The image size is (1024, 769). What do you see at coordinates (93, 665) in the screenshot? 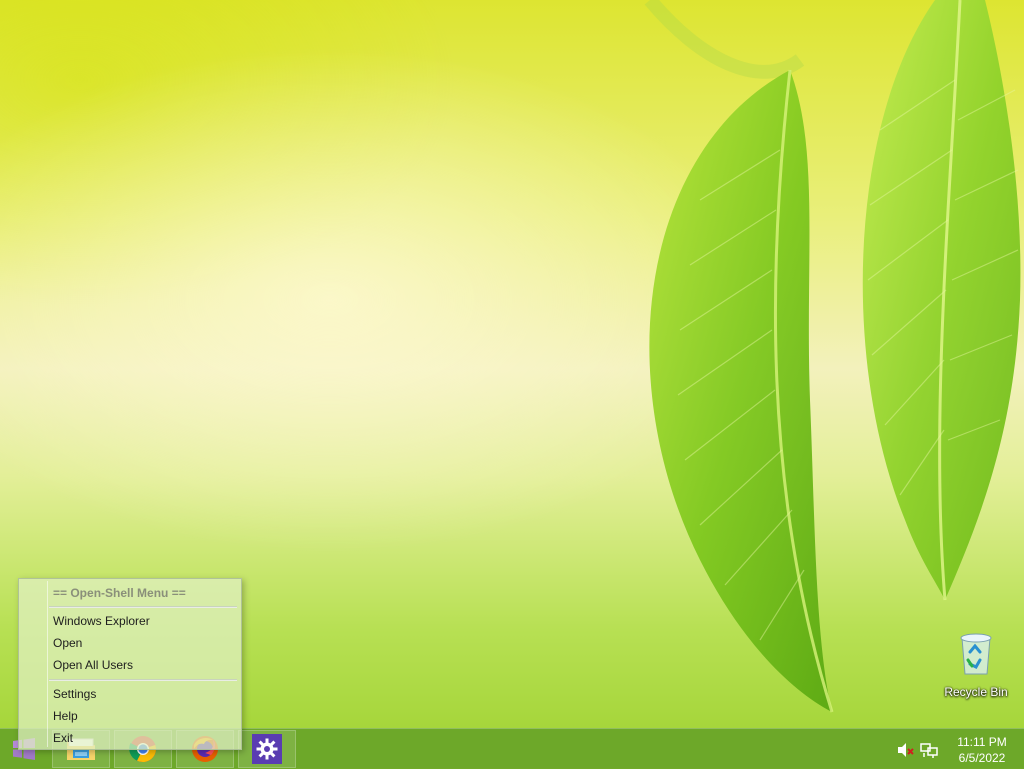
I see `menu-item-open-all-users: Open All Users` at bounding box center [93, 665].